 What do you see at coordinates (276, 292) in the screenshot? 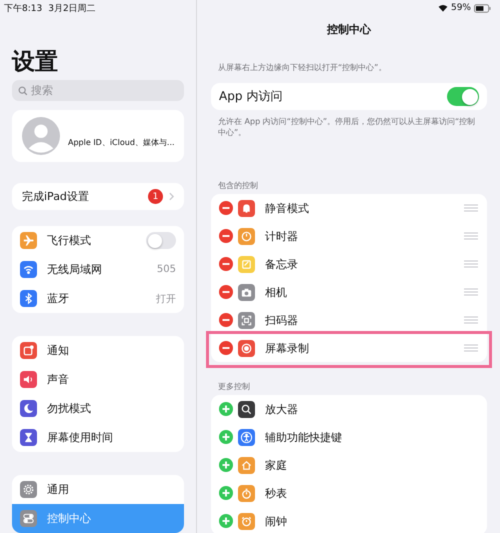
I see `control-label: 相机` at bounding box center [276, 292].